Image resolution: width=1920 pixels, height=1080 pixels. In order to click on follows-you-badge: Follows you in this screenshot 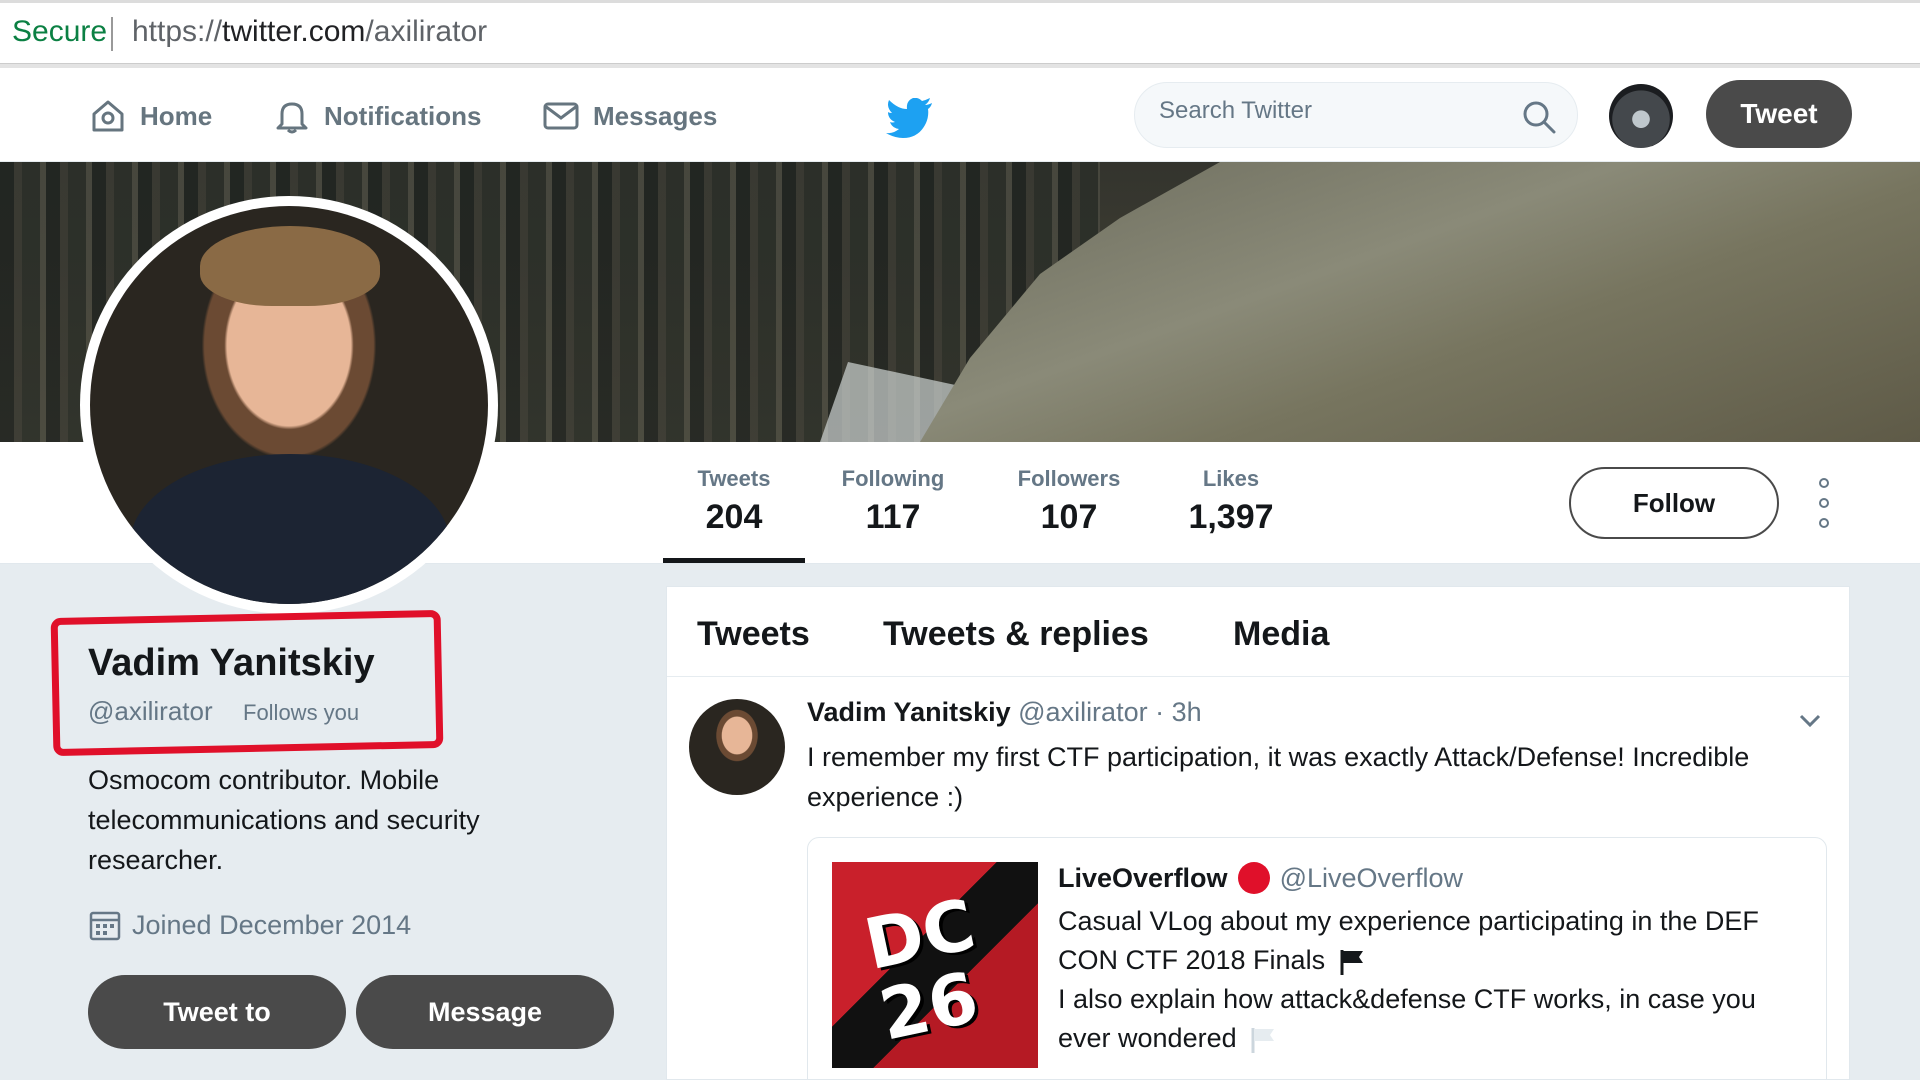, I will do `click(301, 712)`.